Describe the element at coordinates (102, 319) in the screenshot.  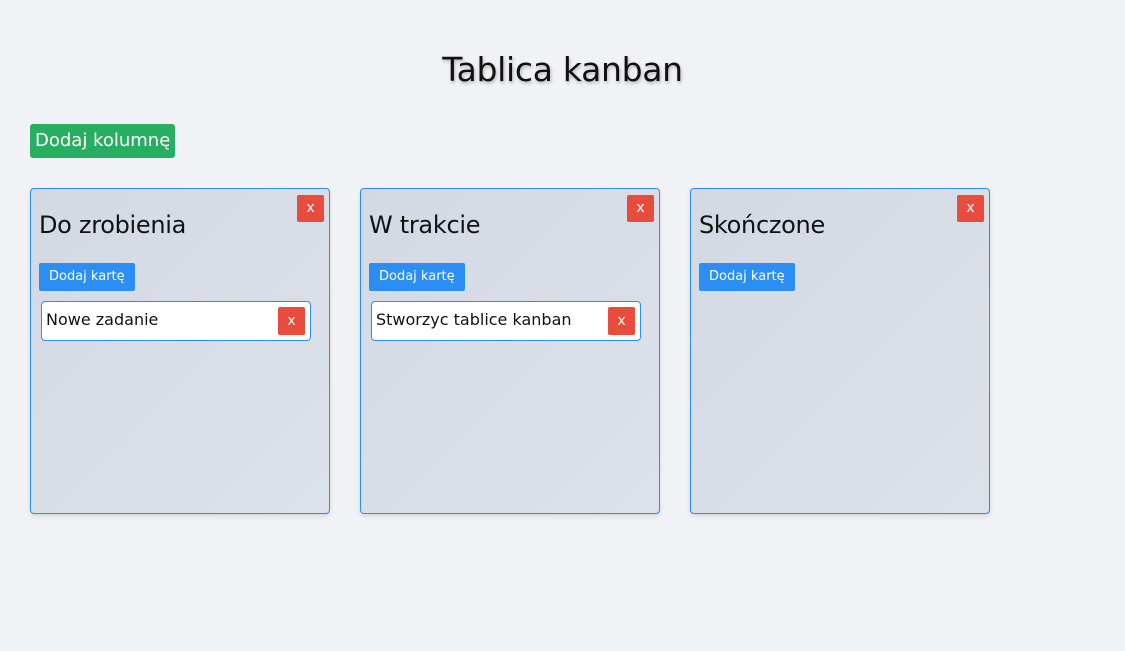
I see `card-text: Nowe zadanie` at that location.